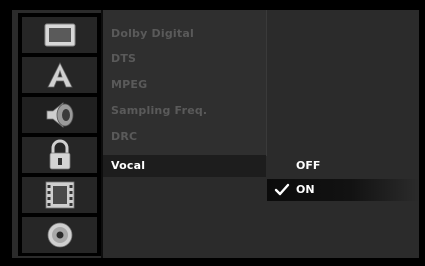  What do you see at coordinates (308, 165) in the screenshot?
I see `option-off-label: OFF` at bounding box center [308, 165].